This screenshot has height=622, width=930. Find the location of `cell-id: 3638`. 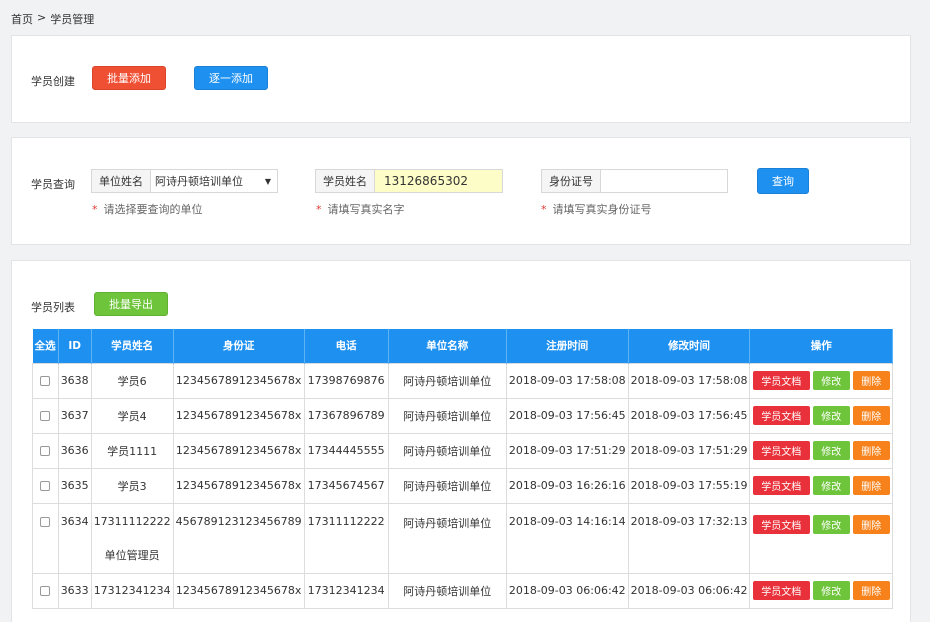

cell-id: 3638 is located at coordinates (74, 380).